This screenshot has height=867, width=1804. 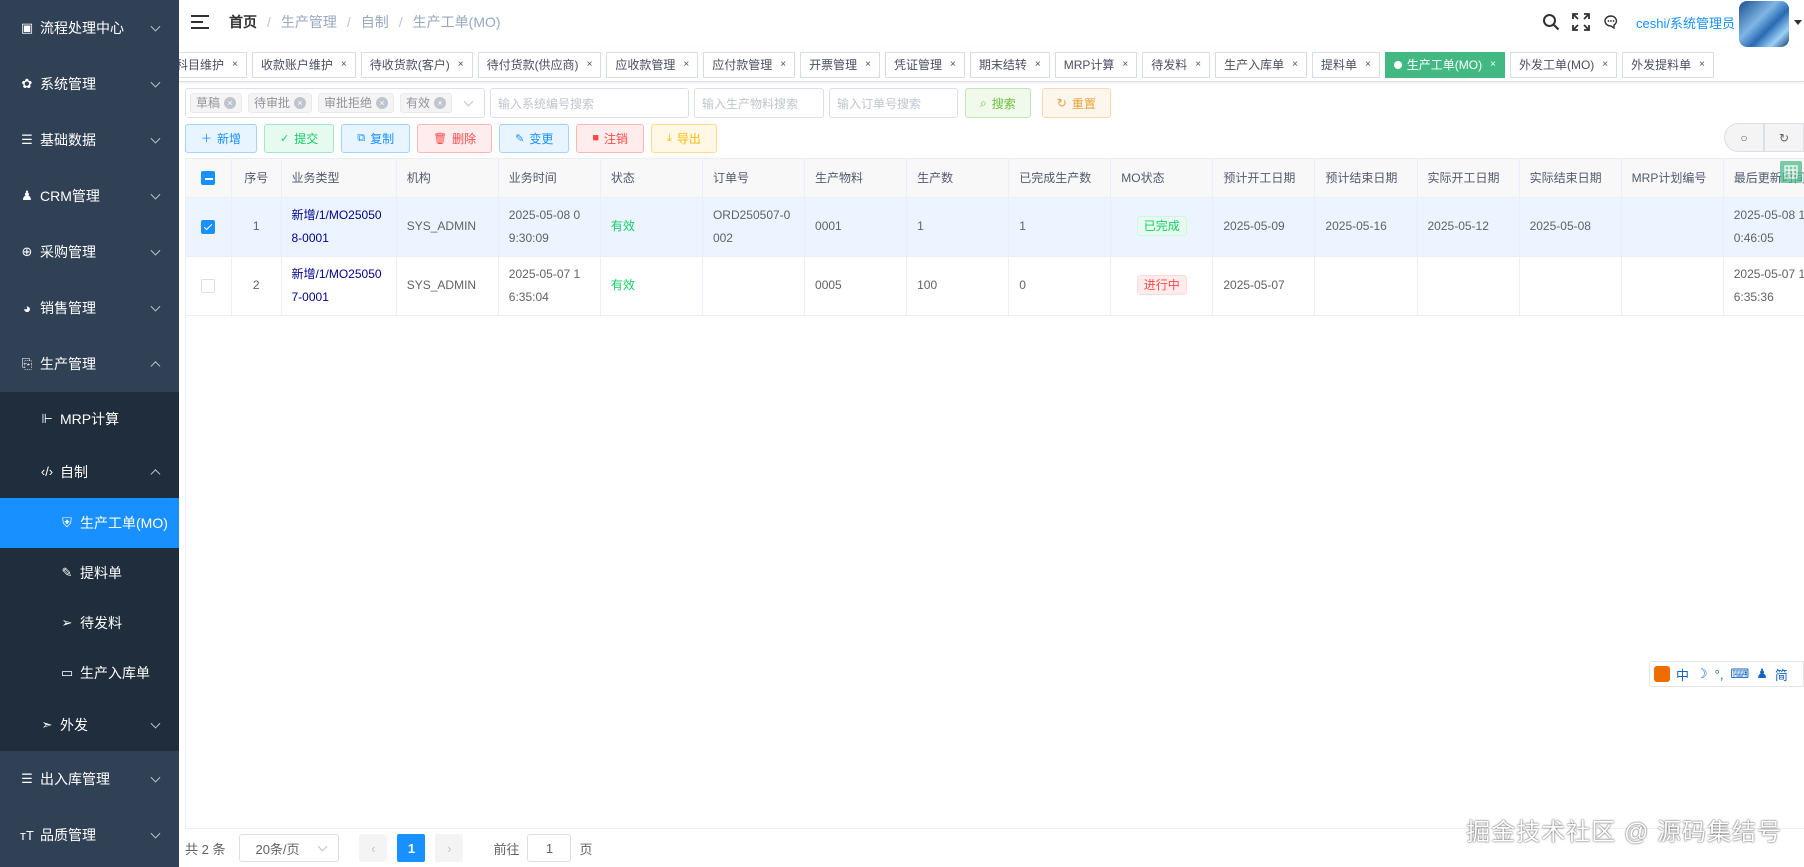 What do you see at coordinates (893, 103) in the screenshot?
I see `order-search-input: 输入订单号搜索` at bounding box center [893, 103].